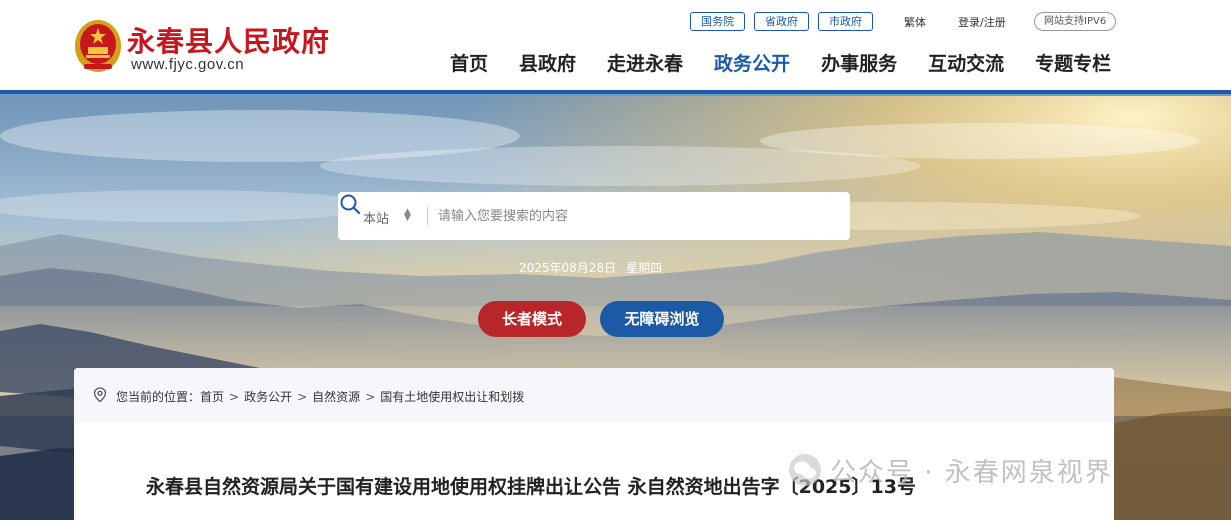 The width and height of the screenshot is (1231, 520). Describe the element at coordinates (971, 472) in the screenshot. I see `watermark-text: 公众号 · 永春网泉视界` at that location.